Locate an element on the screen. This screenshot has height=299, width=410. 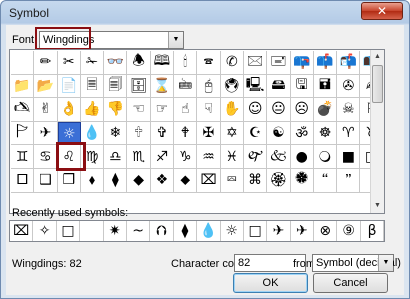
symbol-cell: 🕮 is located at coordinates (162, 63).